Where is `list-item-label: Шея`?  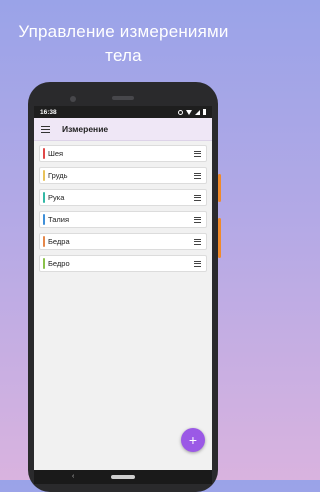 list-item-label: Шея is located at coordinates (56, 153).